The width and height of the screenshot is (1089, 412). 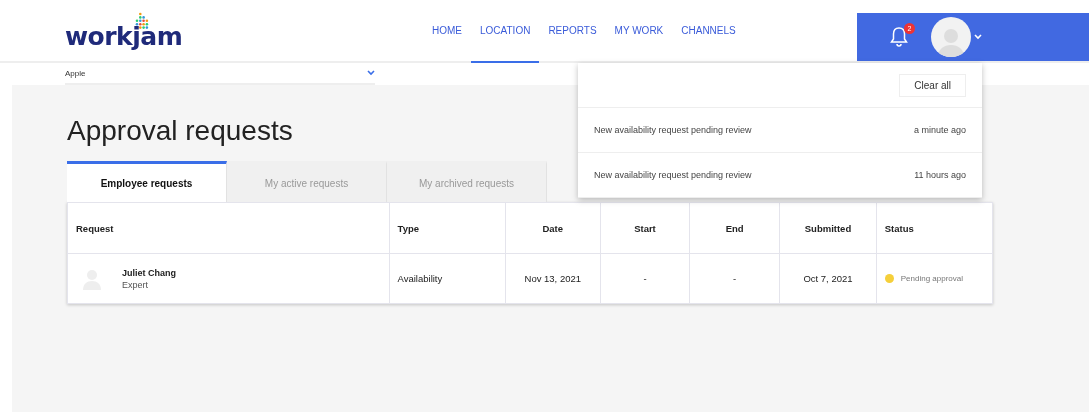 What do you see at coordinates (639, 31) in the screenshot?
I see `nav-link: MY WORK` at bounding box center [639, 31].